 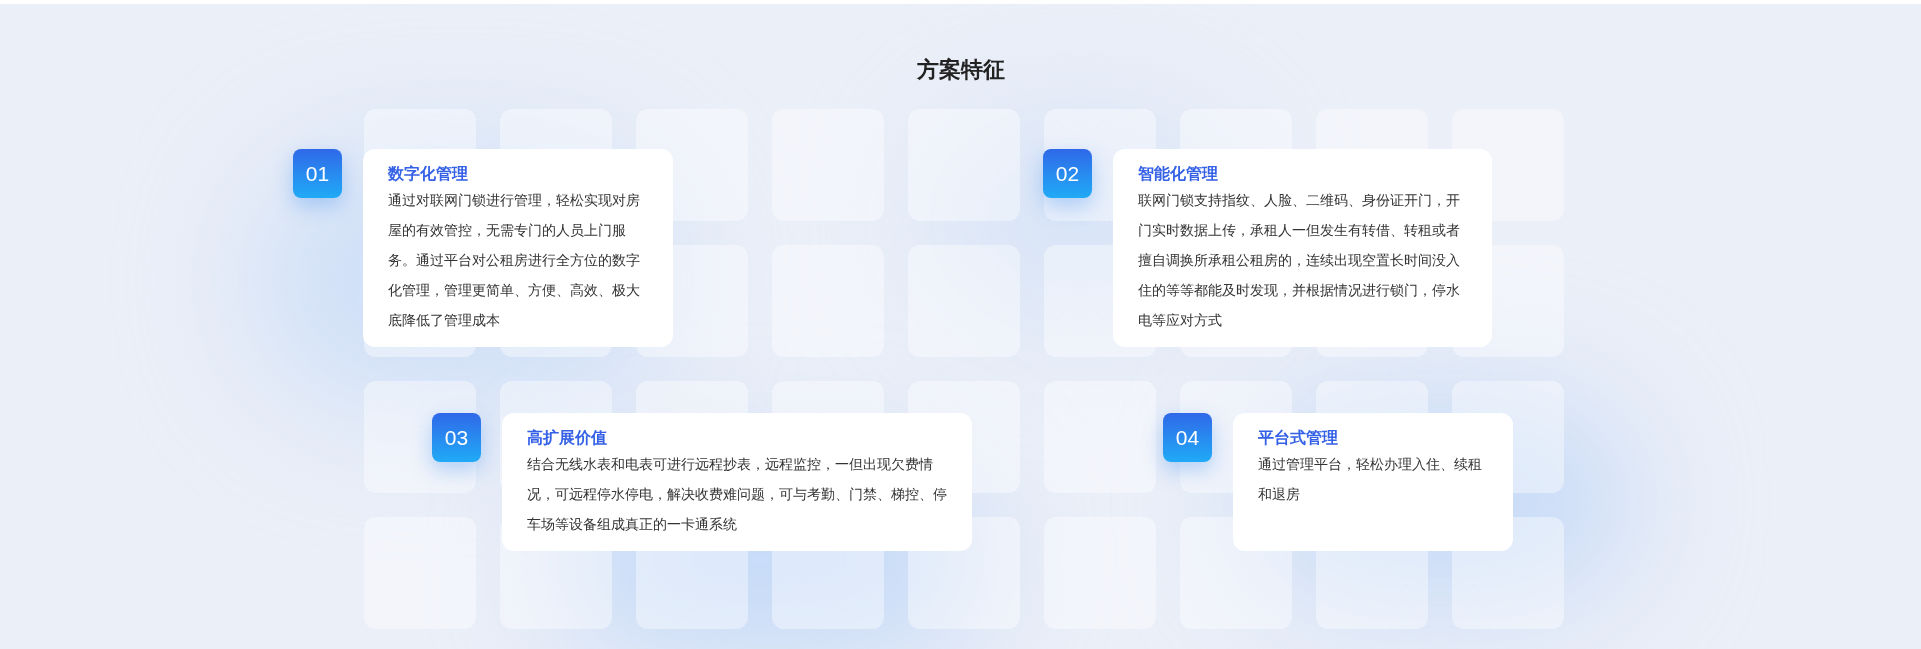 What do you see at coordinates (1178, 174) in the screenshot?
I see `feature-title: 智能化管理` at bounding box center [1178, 174].